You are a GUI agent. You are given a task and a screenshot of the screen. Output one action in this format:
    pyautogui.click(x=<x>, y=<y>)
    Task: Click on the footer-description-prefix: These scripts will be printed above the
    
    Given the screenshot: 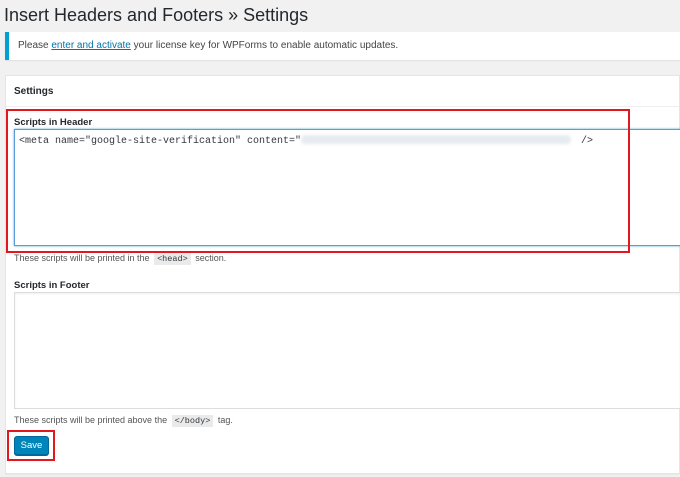 What is the action you would take?
    pyautogui.click(x=92, y=420)
    